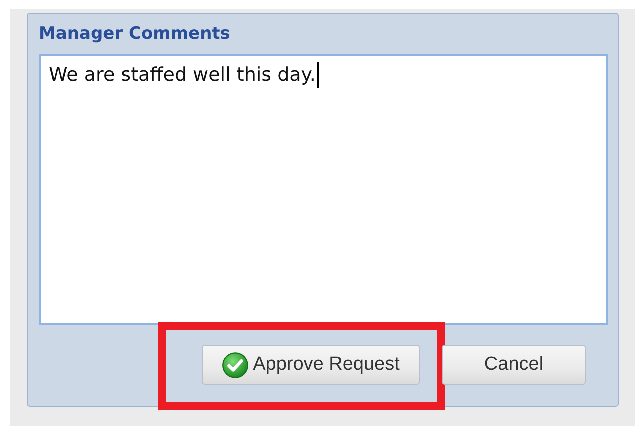  Describe the element at coordinates (514, 365) in the screenshot. I see `cancel-button: Cancel` at that location.